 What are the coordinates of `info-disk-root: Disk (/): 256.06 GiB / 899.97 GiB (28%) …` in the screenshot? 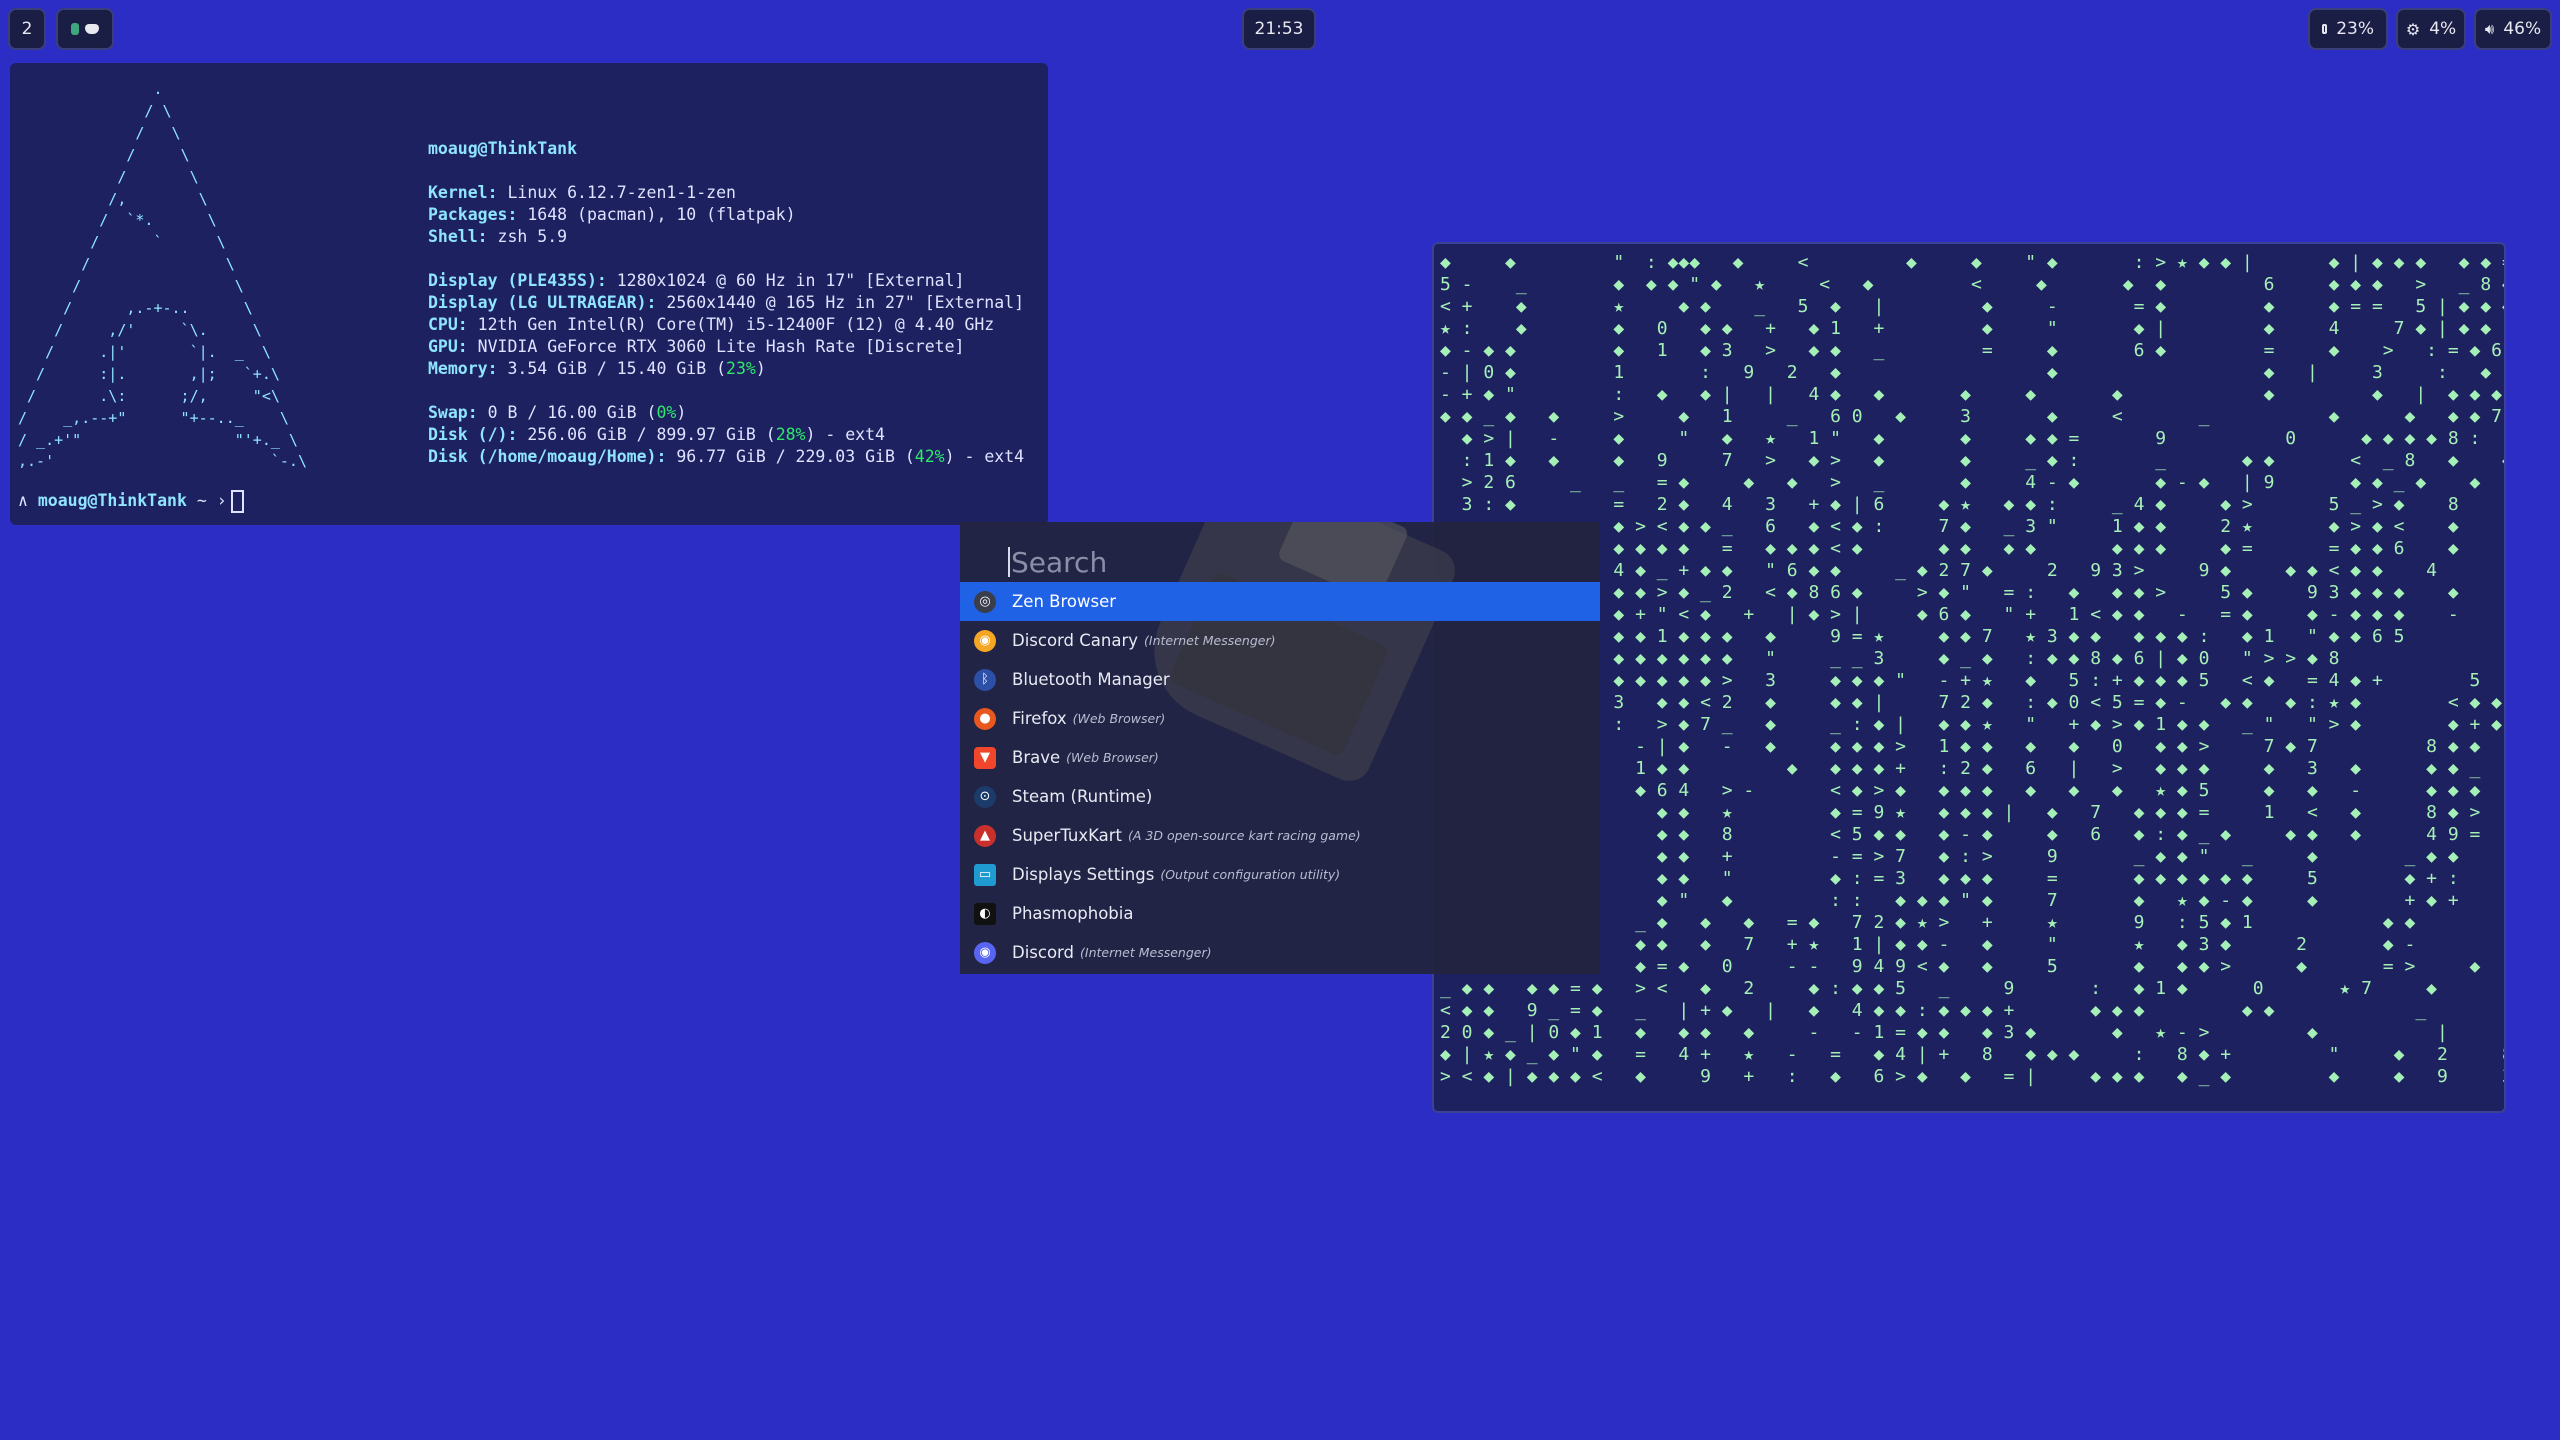 It's located at (656, 434).